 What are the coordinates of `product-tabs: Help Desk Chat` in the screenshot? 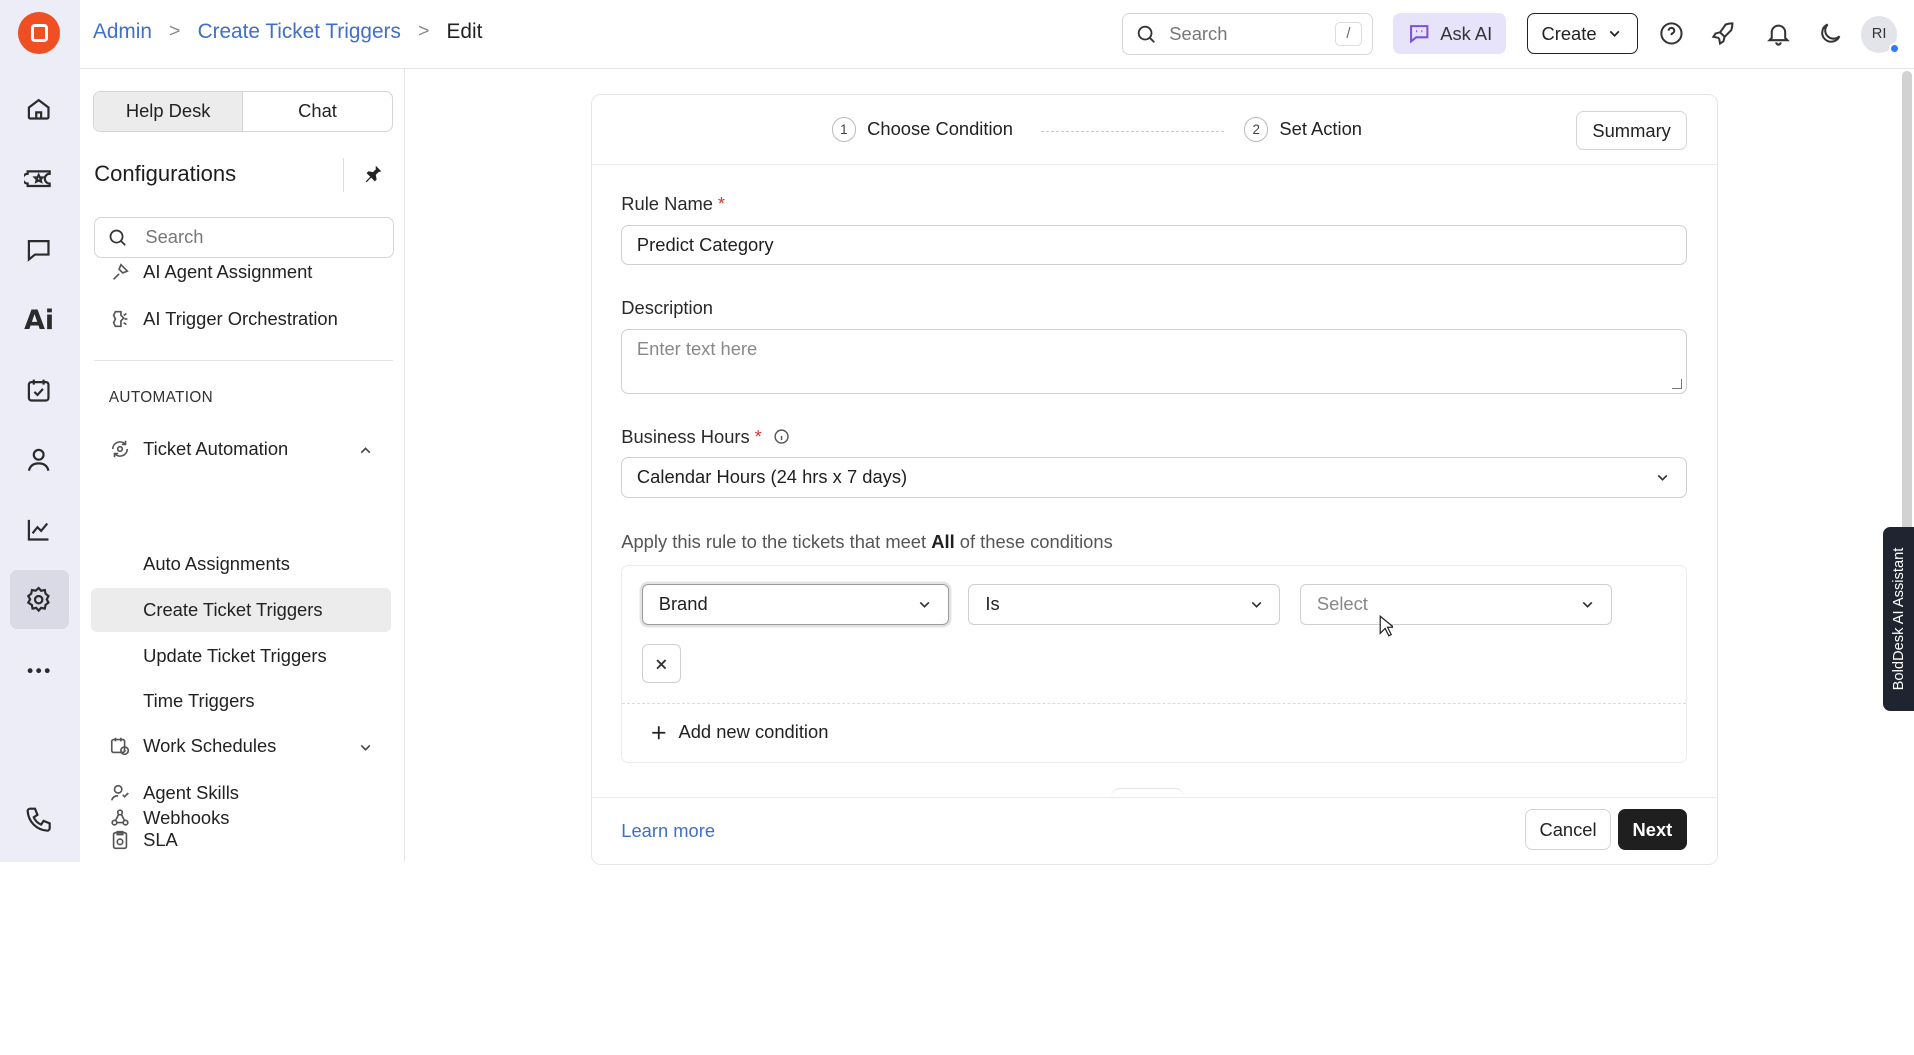 It's located at (242, 111).